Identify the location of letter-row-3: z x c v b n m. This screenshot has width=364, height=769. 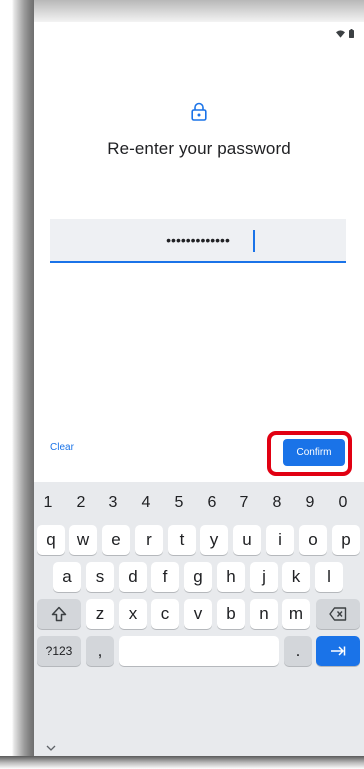
(199, 614).